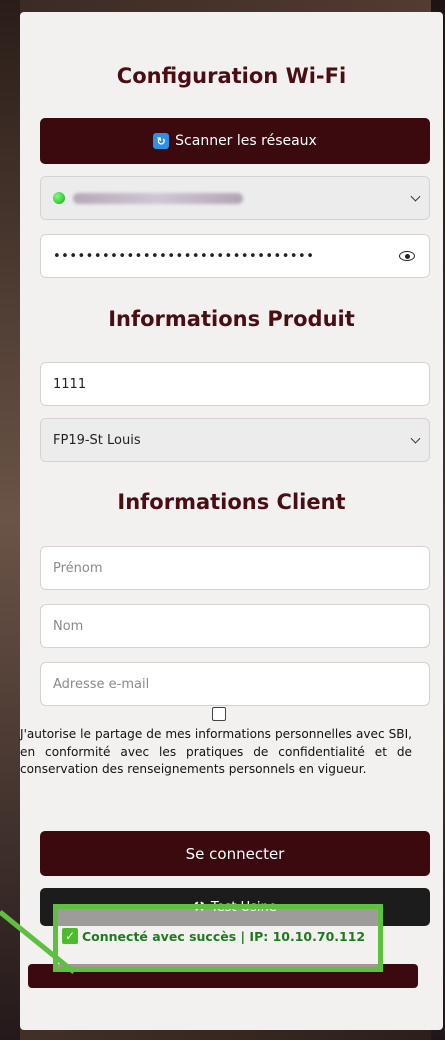 The image size is (445, 1040). Describe the element at coordinates (231, 76) in the screenshot. I see `wifi-section-title: Configuration Wi-Fi` at that location.